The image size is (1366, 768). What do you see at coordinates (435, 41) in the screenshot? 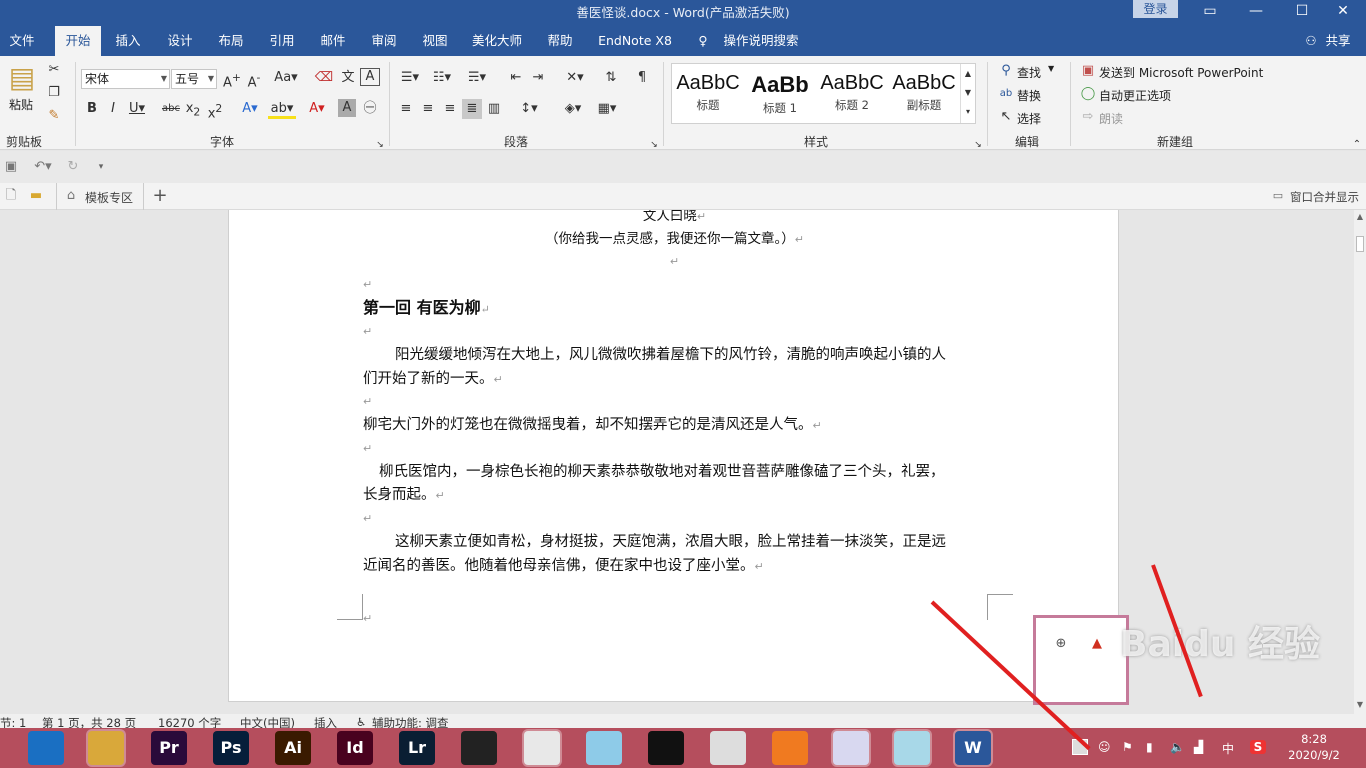
I see `tab-view: 视图` at bounding box center [435, 41].